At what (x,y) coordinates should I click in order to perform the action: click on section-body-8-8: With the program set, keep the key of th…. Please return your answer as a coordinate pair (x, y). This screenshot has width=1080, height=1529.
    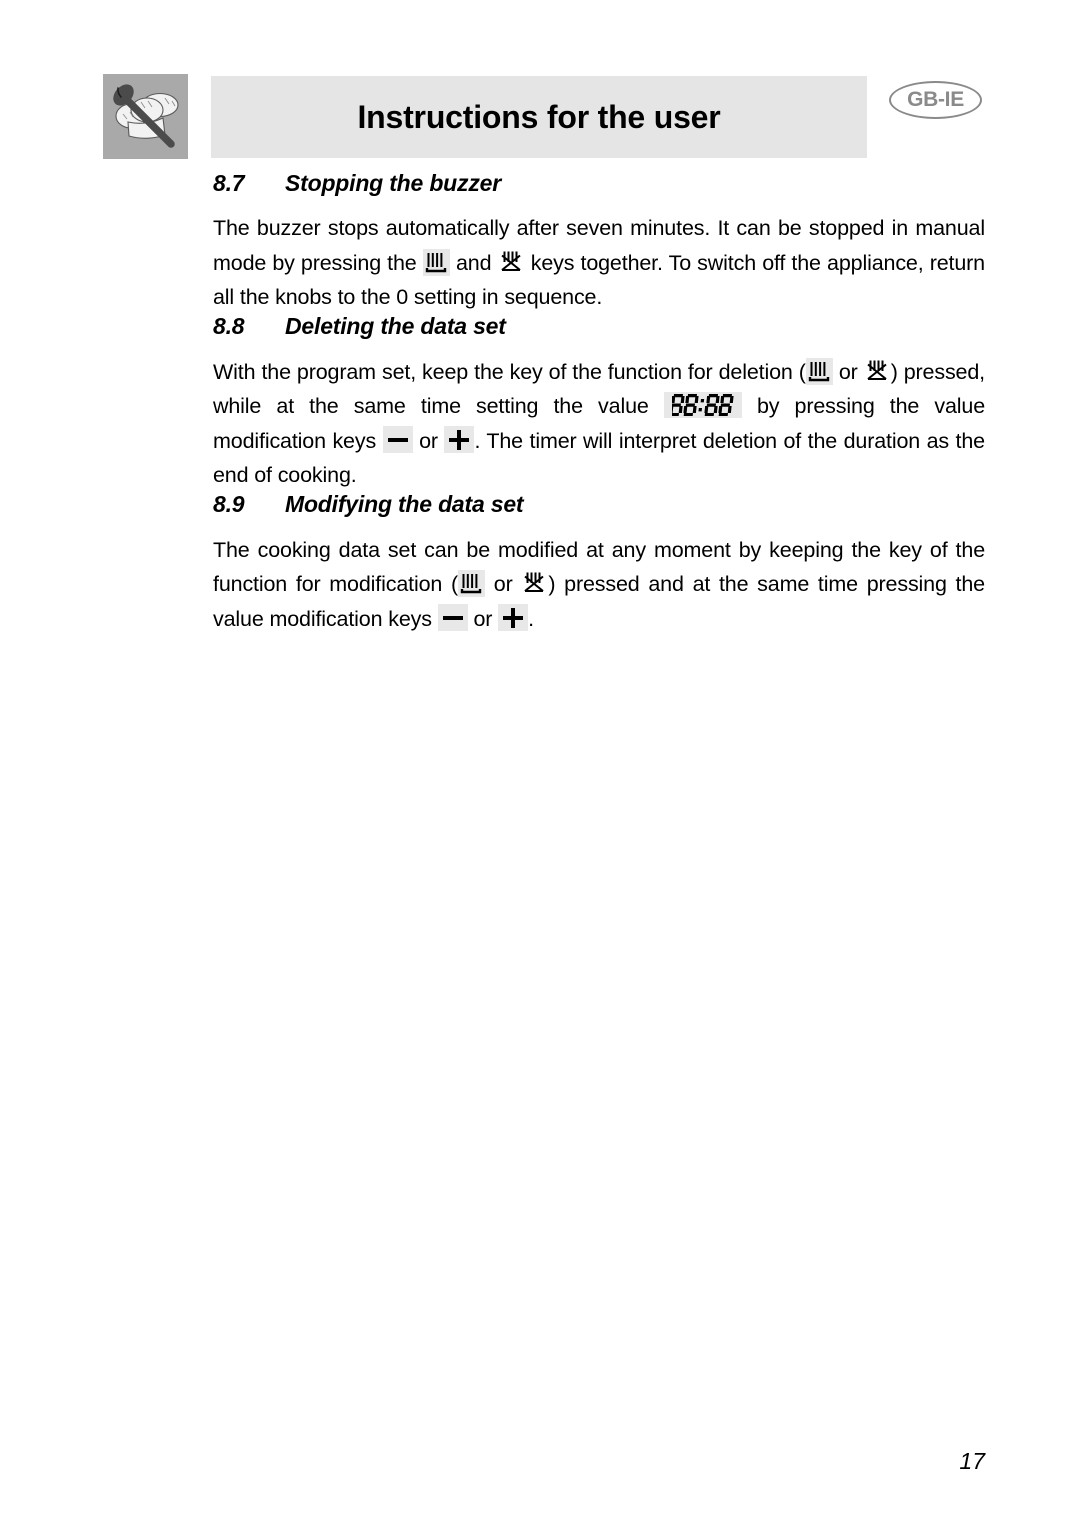
    Looking at the image, I should click on (599, 424).